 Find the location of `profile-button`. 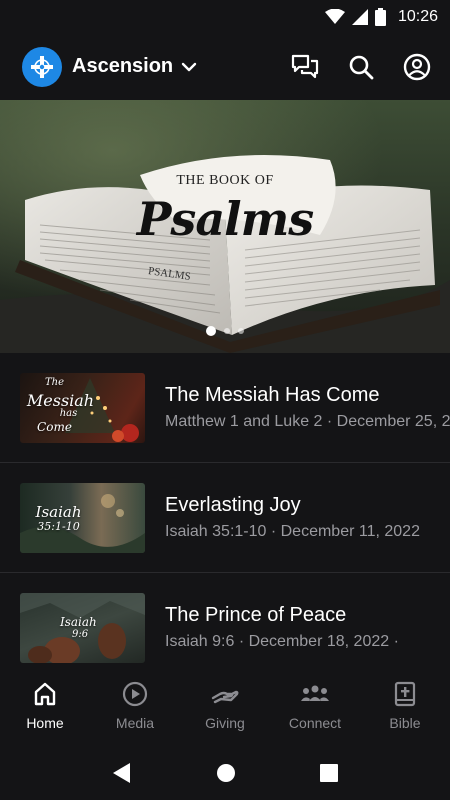

profile-button is located at coordinates (417, 67).